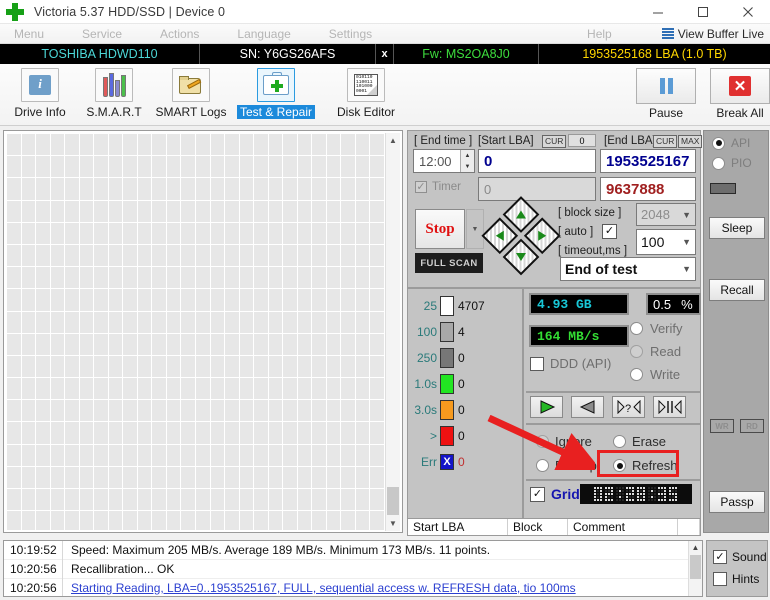  Describe the element at coordinates (666, 96) in the screenshot. I see `pause-button: Pause` at that location.